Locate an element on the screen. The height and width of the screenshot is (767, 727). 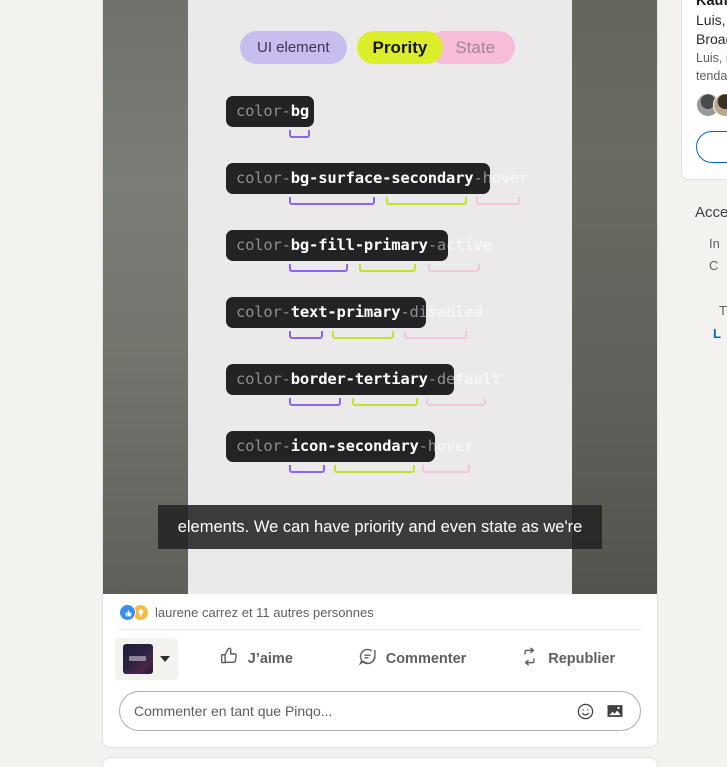
token-core: bg-surface-secondary is located at coordinates (382, 178).